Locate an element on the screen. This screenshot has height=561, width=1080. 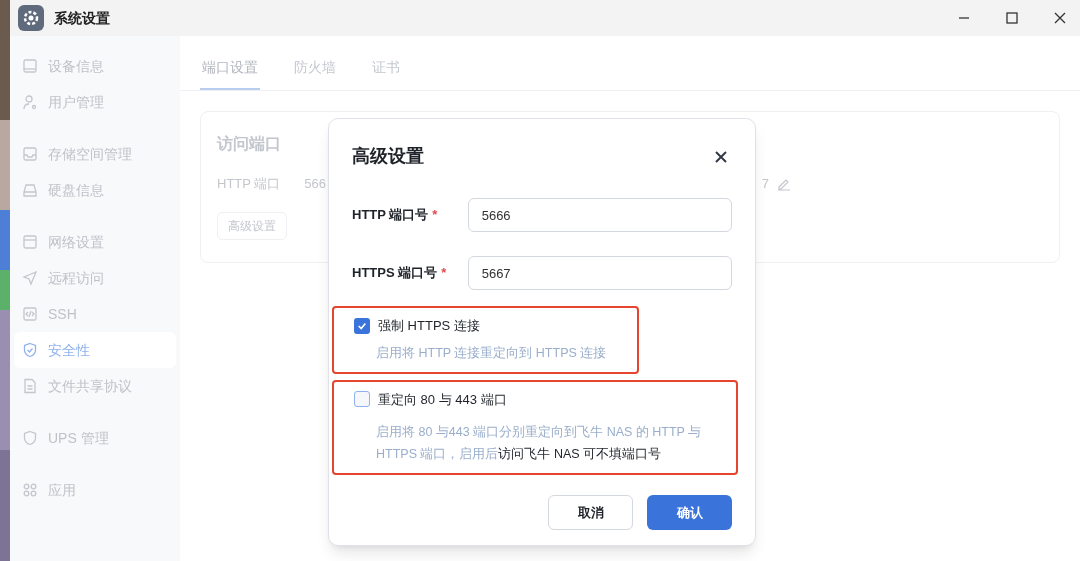
option-label: 强制 HTTPS 连接 is located at coordinates (429, 326).